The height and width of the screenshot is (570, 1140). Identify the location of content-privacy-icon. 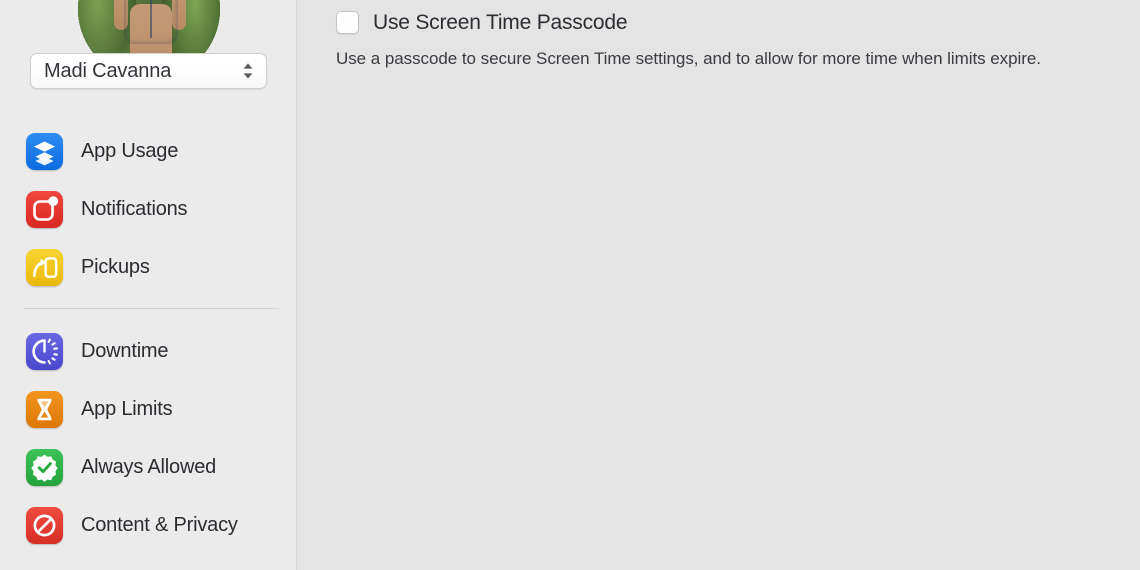
(44, 525).